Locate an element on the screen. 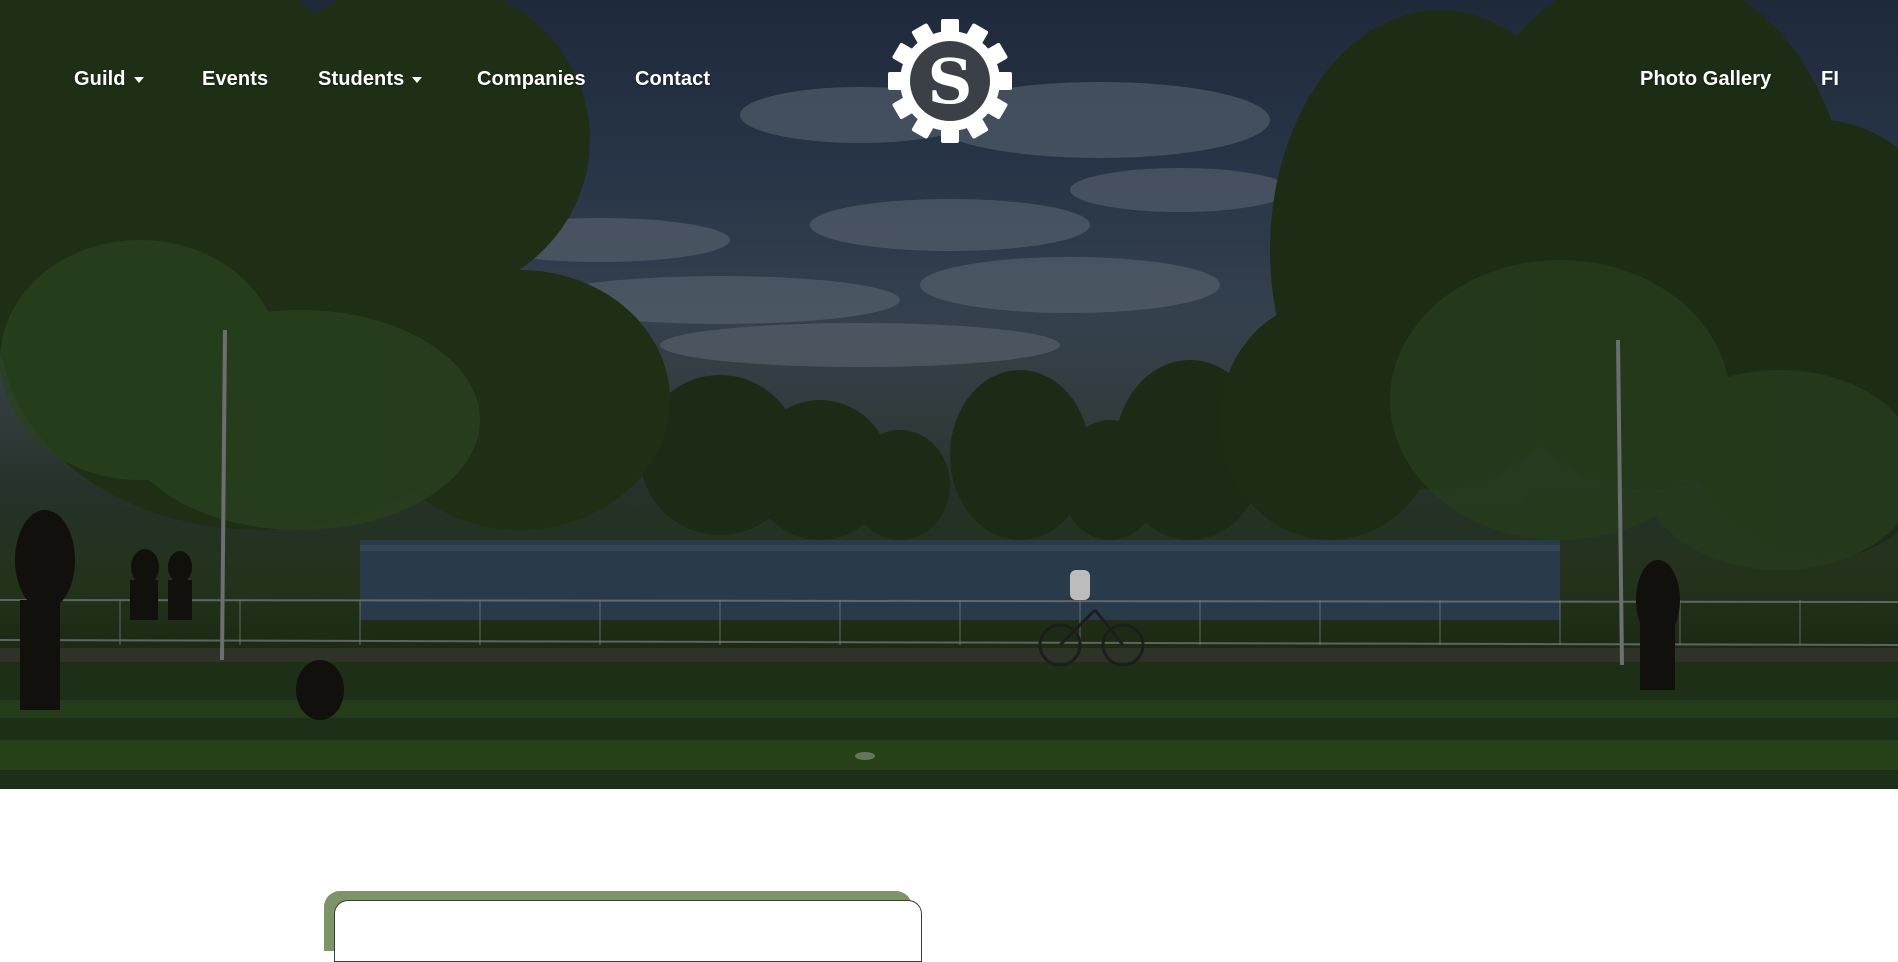  nav-companies-label: Companies is located at coordinates (531, 79).